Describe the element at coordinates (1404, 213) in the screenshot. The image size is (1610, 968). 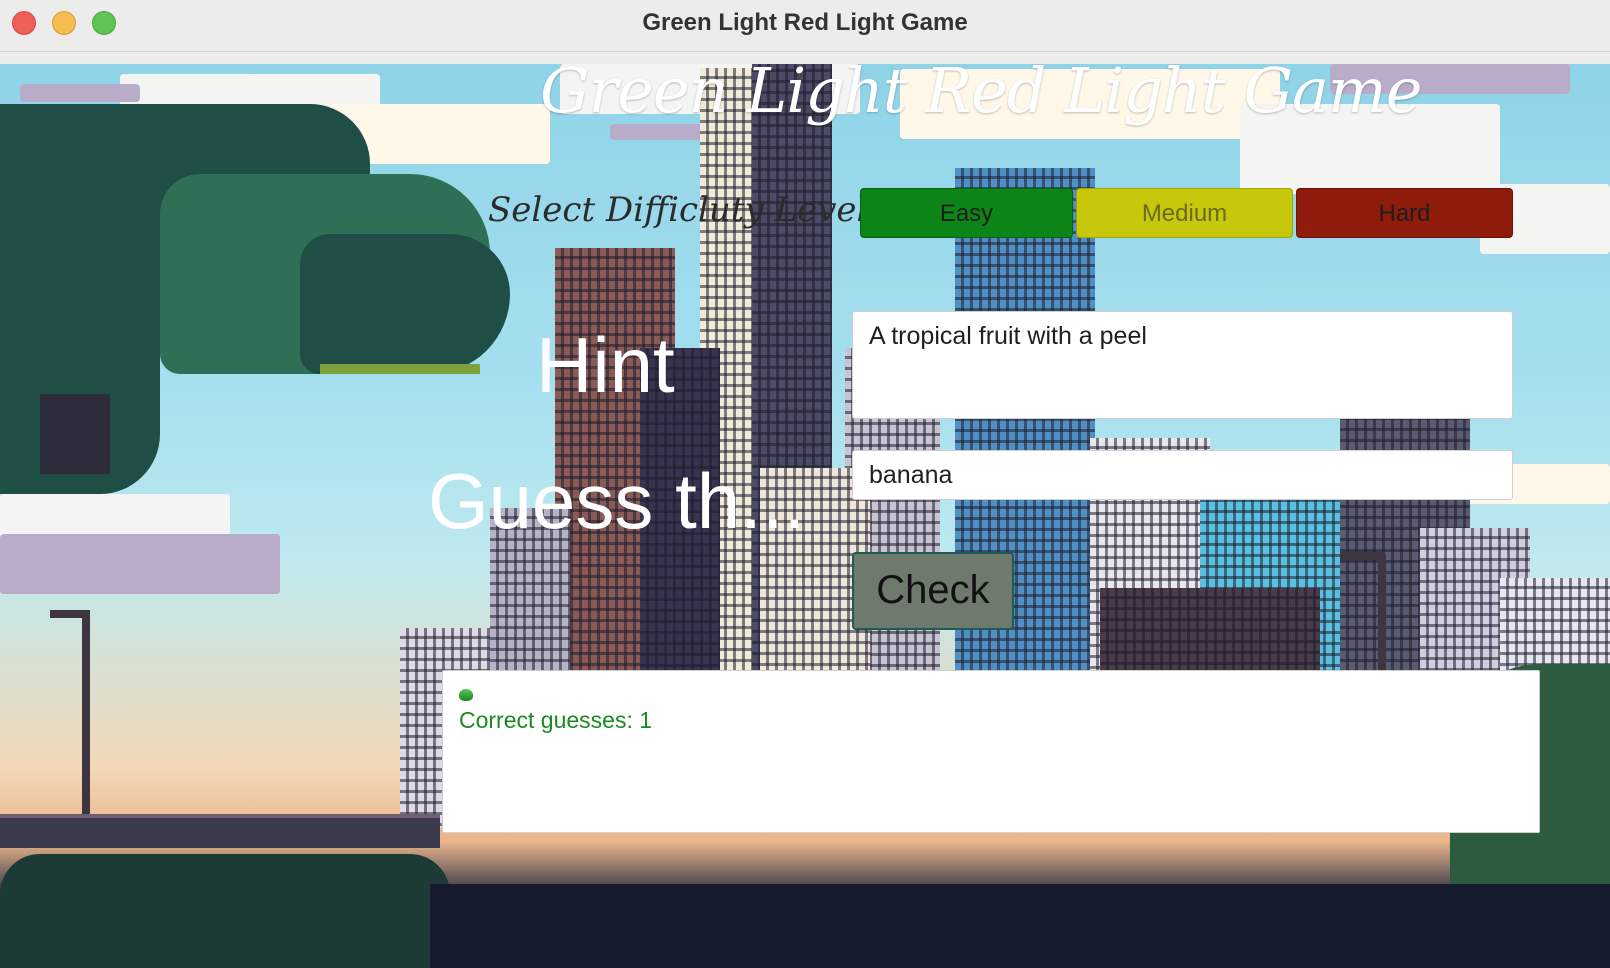
I see `hard-button: Hard` at that location.